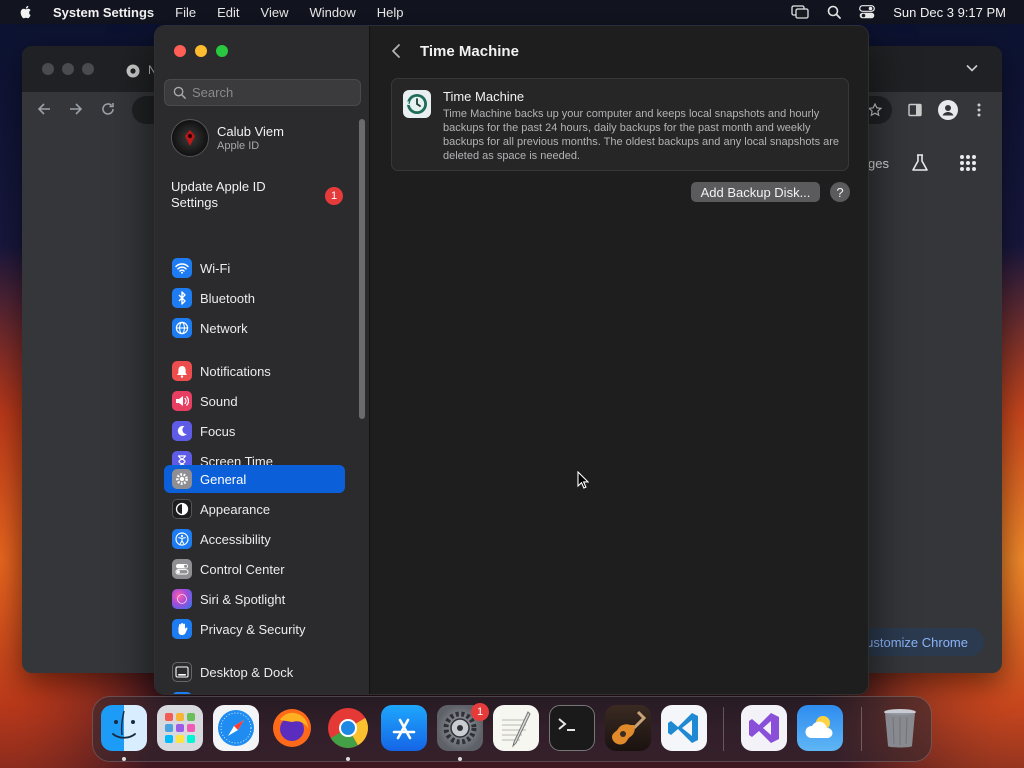 The image size is (1024, 768). I want to click on minimize-button, so click(201, 51).